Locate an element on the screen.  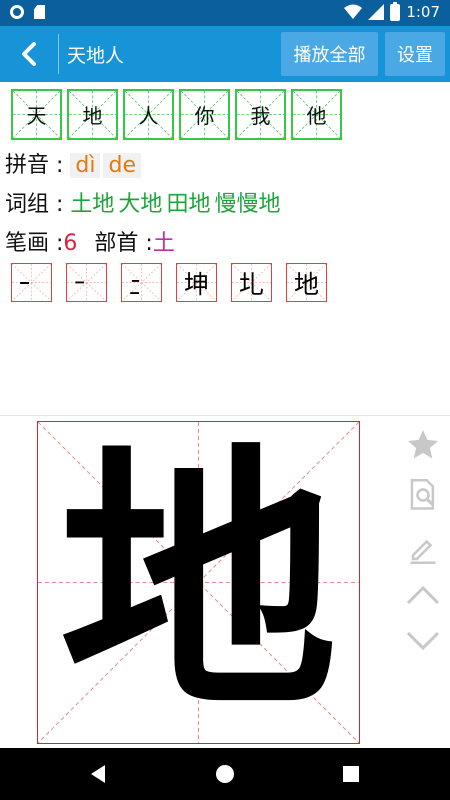
words-row: 词组 : 土地 大地 田地 慢慢地 is located at coordinates (144, 202).